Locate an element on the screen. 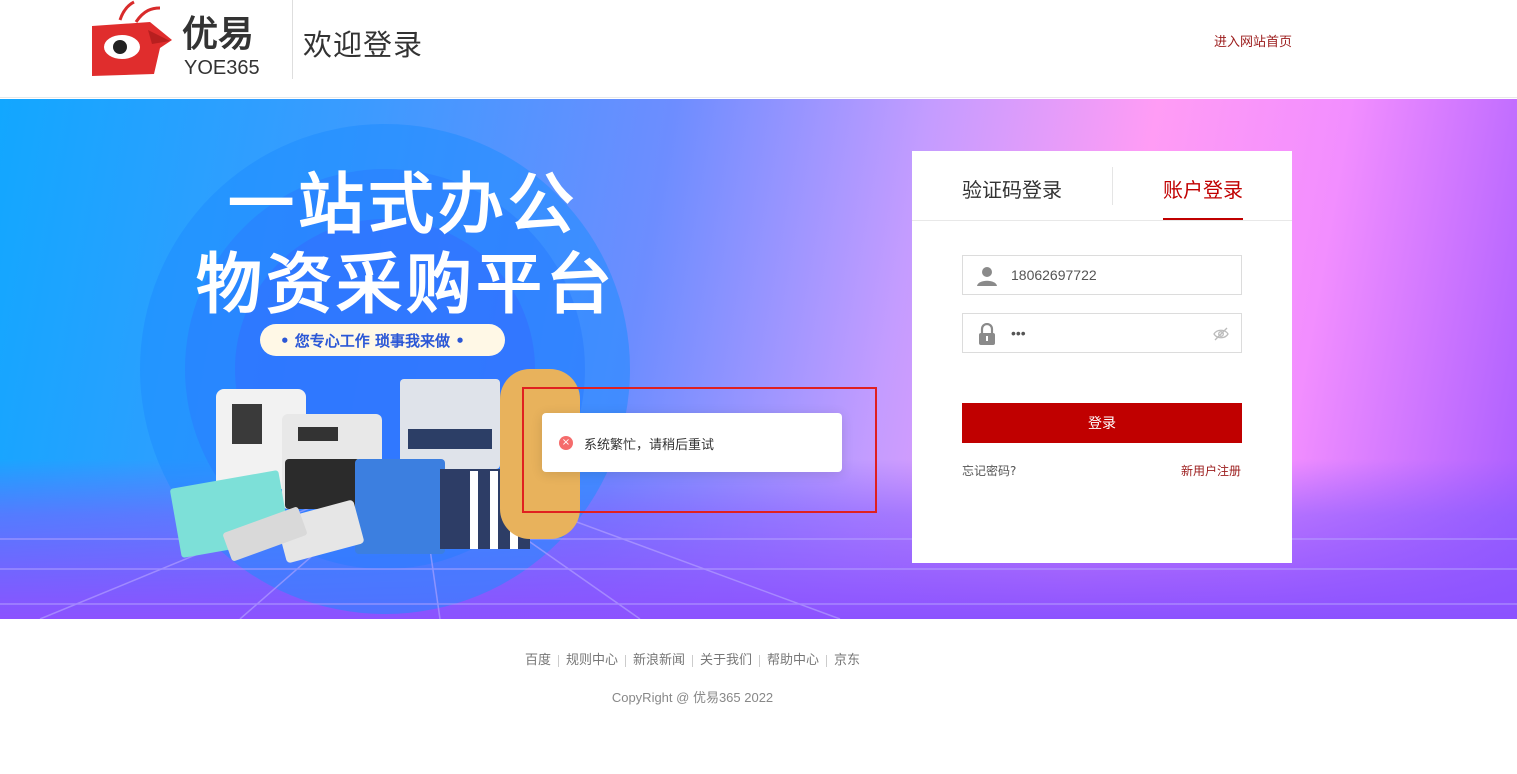 Image resolution: width=1517 pixels, height=774 pixels. forgot-password-link: 忘记密码? is located at coordinates (989, 470).